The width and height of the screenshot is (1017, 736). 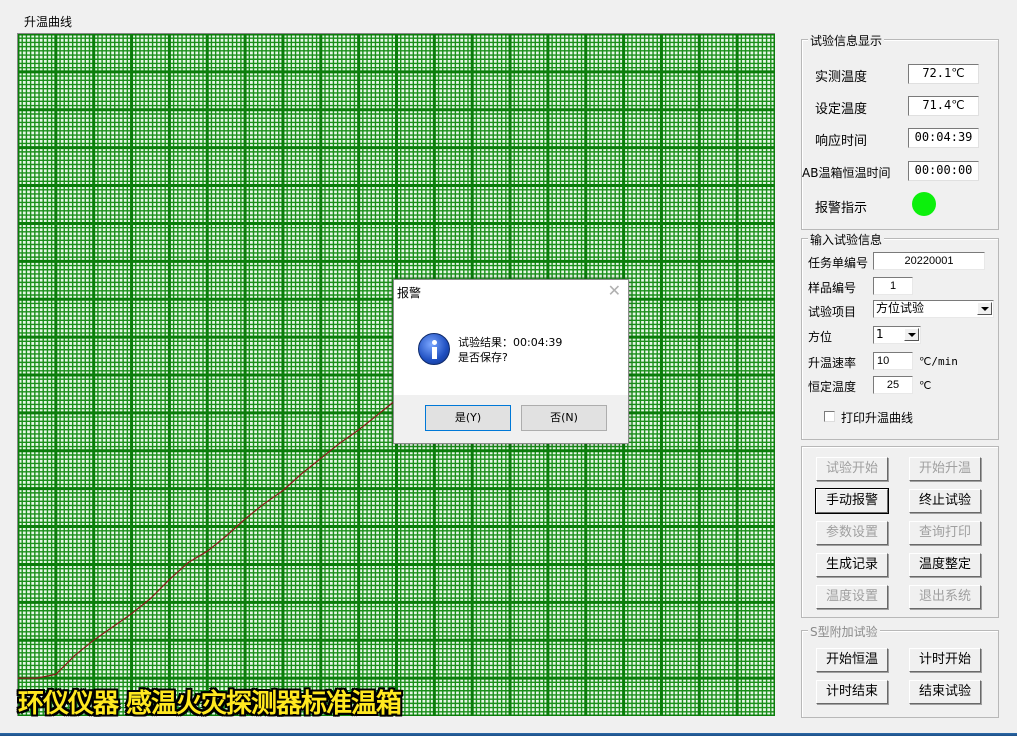 What do you see at coordinates (945, 660) in the screenshot?
I see `timer-start-button: 计时开始` at bounding box center [945, 660].